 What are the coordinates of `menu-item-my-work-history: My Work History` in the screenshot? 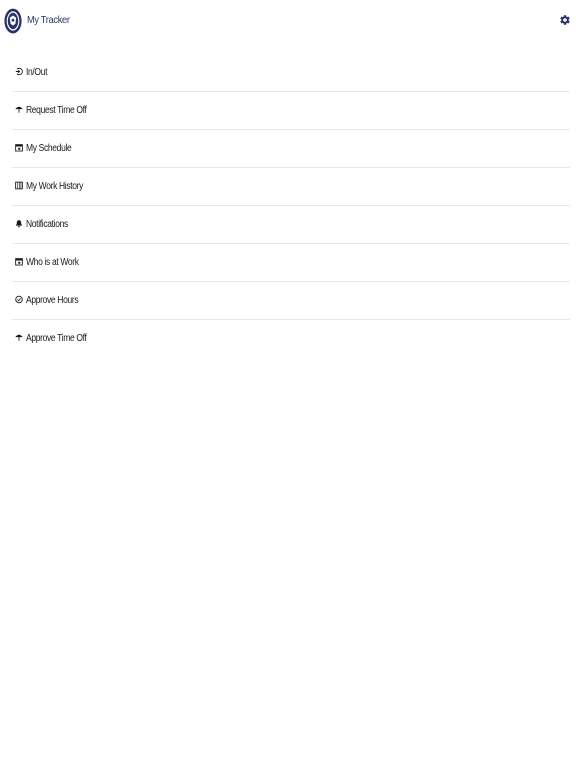 It's located at (291, 187).